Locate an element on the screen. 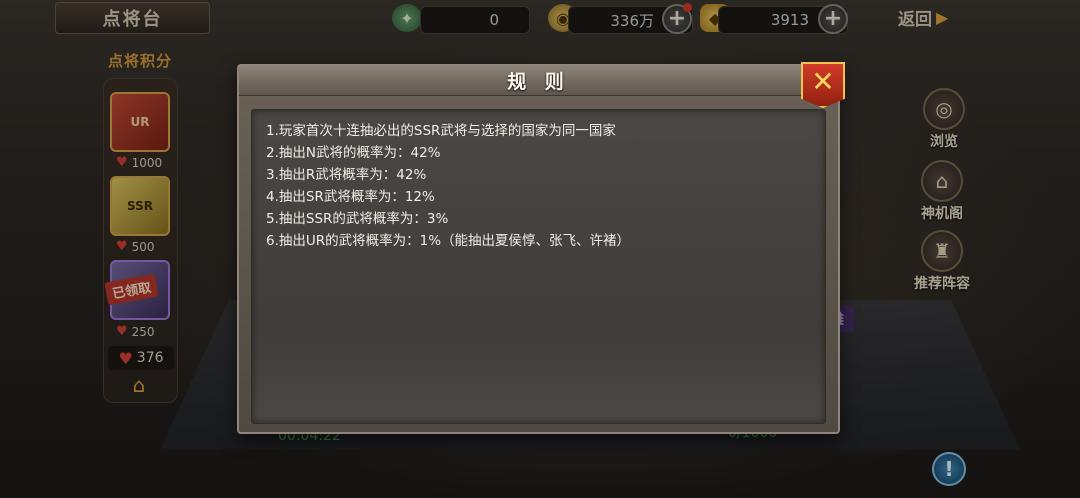 The height and width of the screenshot is (498, 1080). close-button: ✕ is located at coordinates (823, 85).